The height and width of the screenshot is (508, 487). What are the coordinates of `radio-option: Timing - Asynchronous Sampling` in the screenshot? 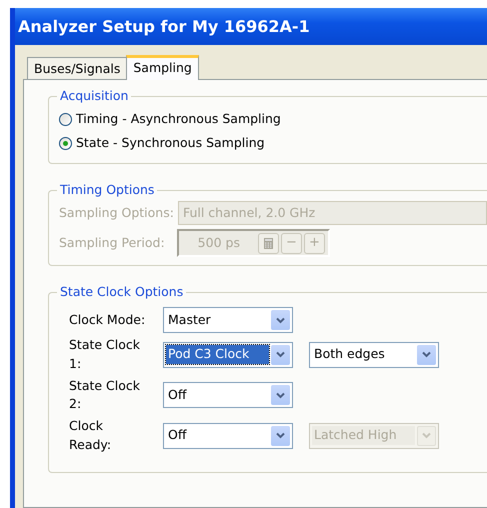 It's located at (170, 119).